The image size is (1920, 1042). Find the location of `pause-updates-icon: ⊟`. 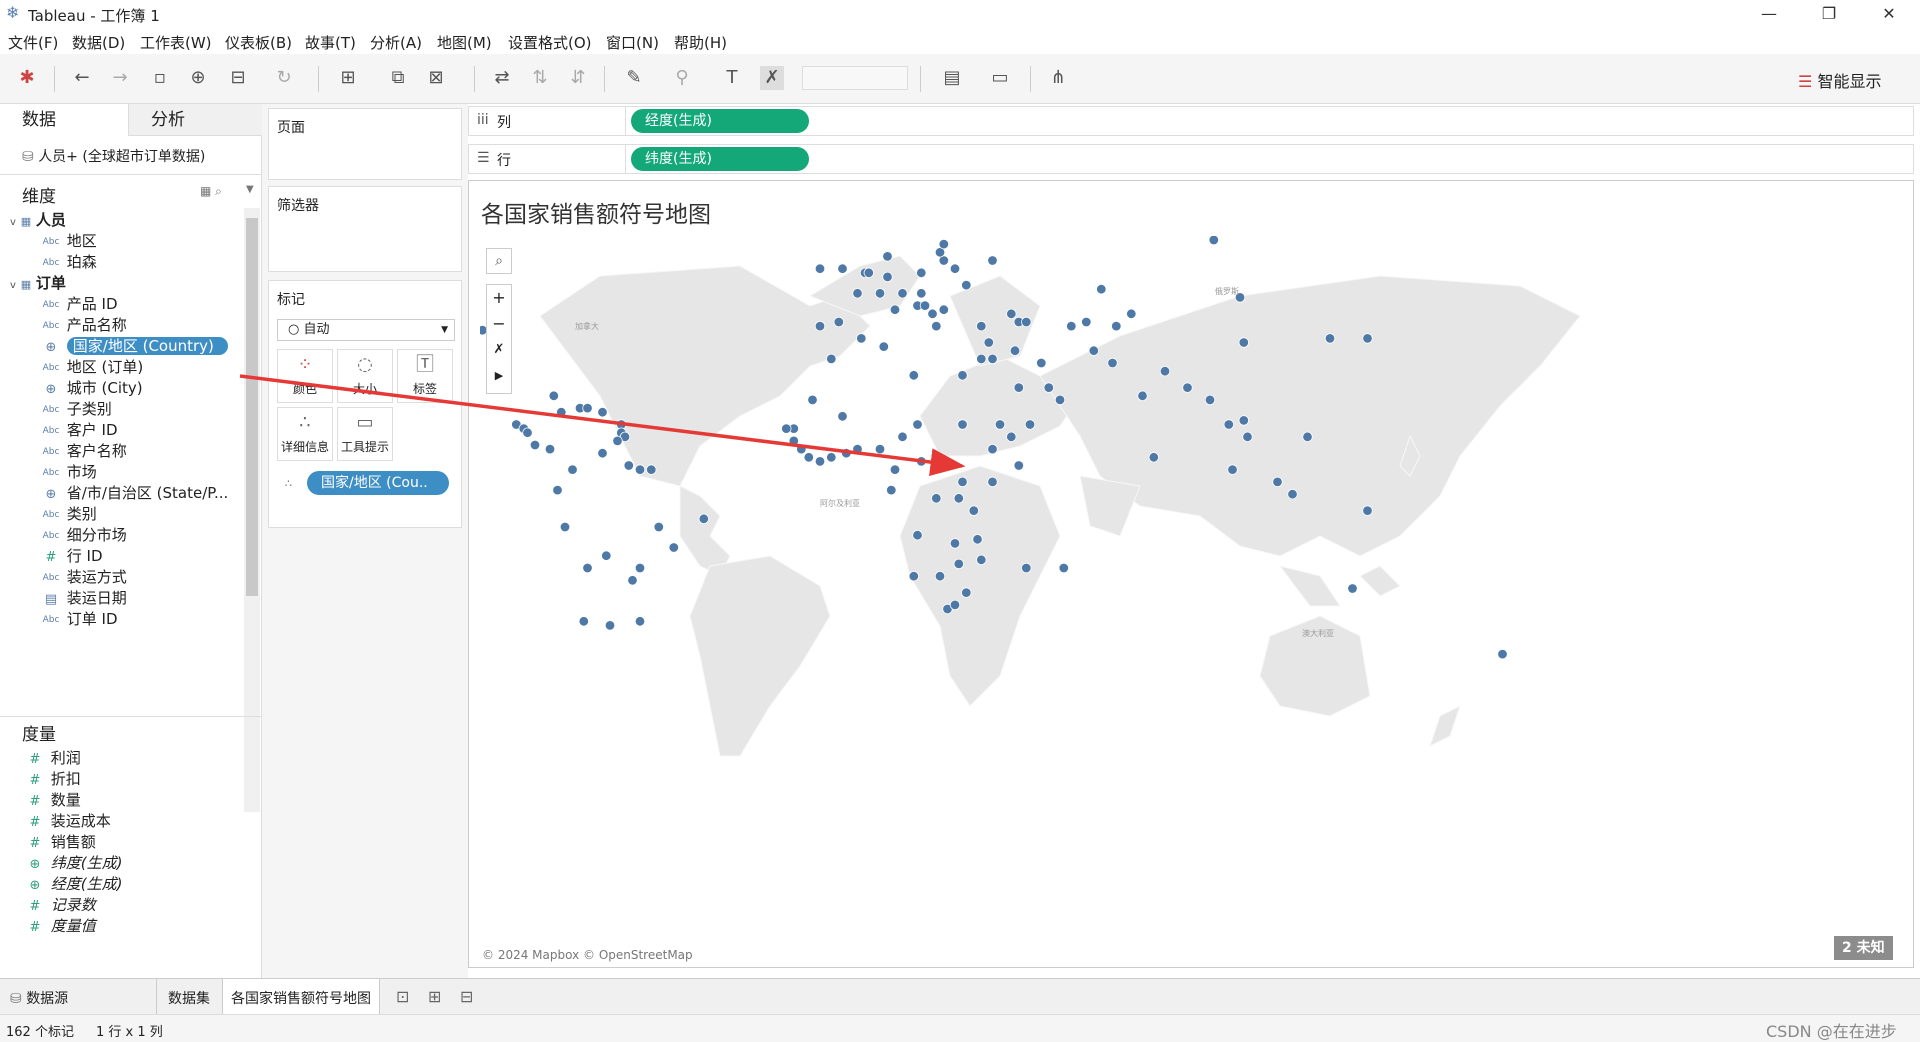

pause-updates-icon: ⊟ is located at coordinates (238, 78).